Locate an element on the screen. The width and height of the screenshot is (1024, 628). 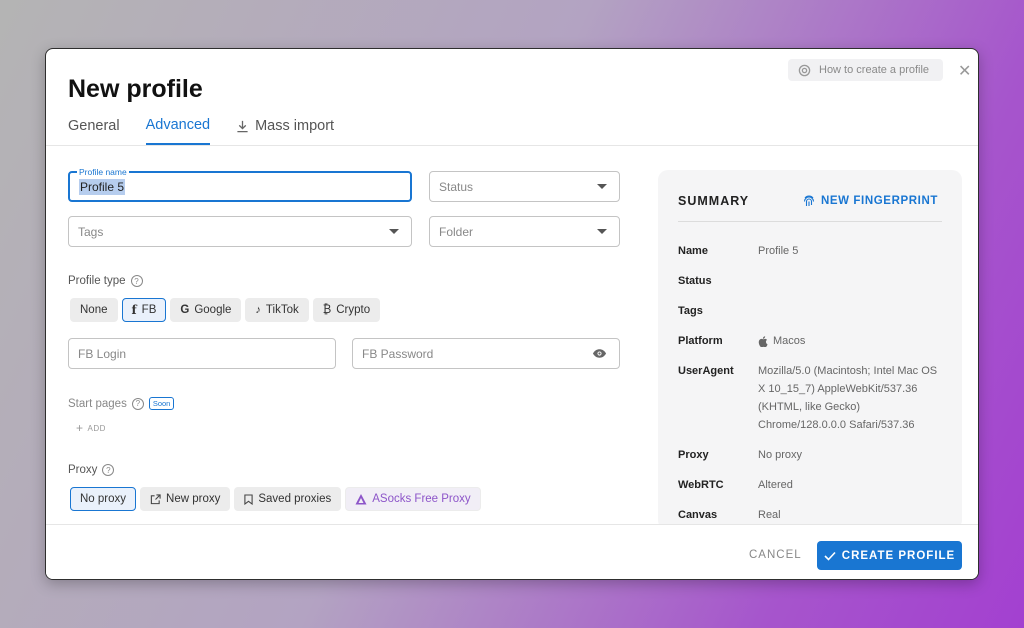
download-icon is located at coordinates (242, 126).